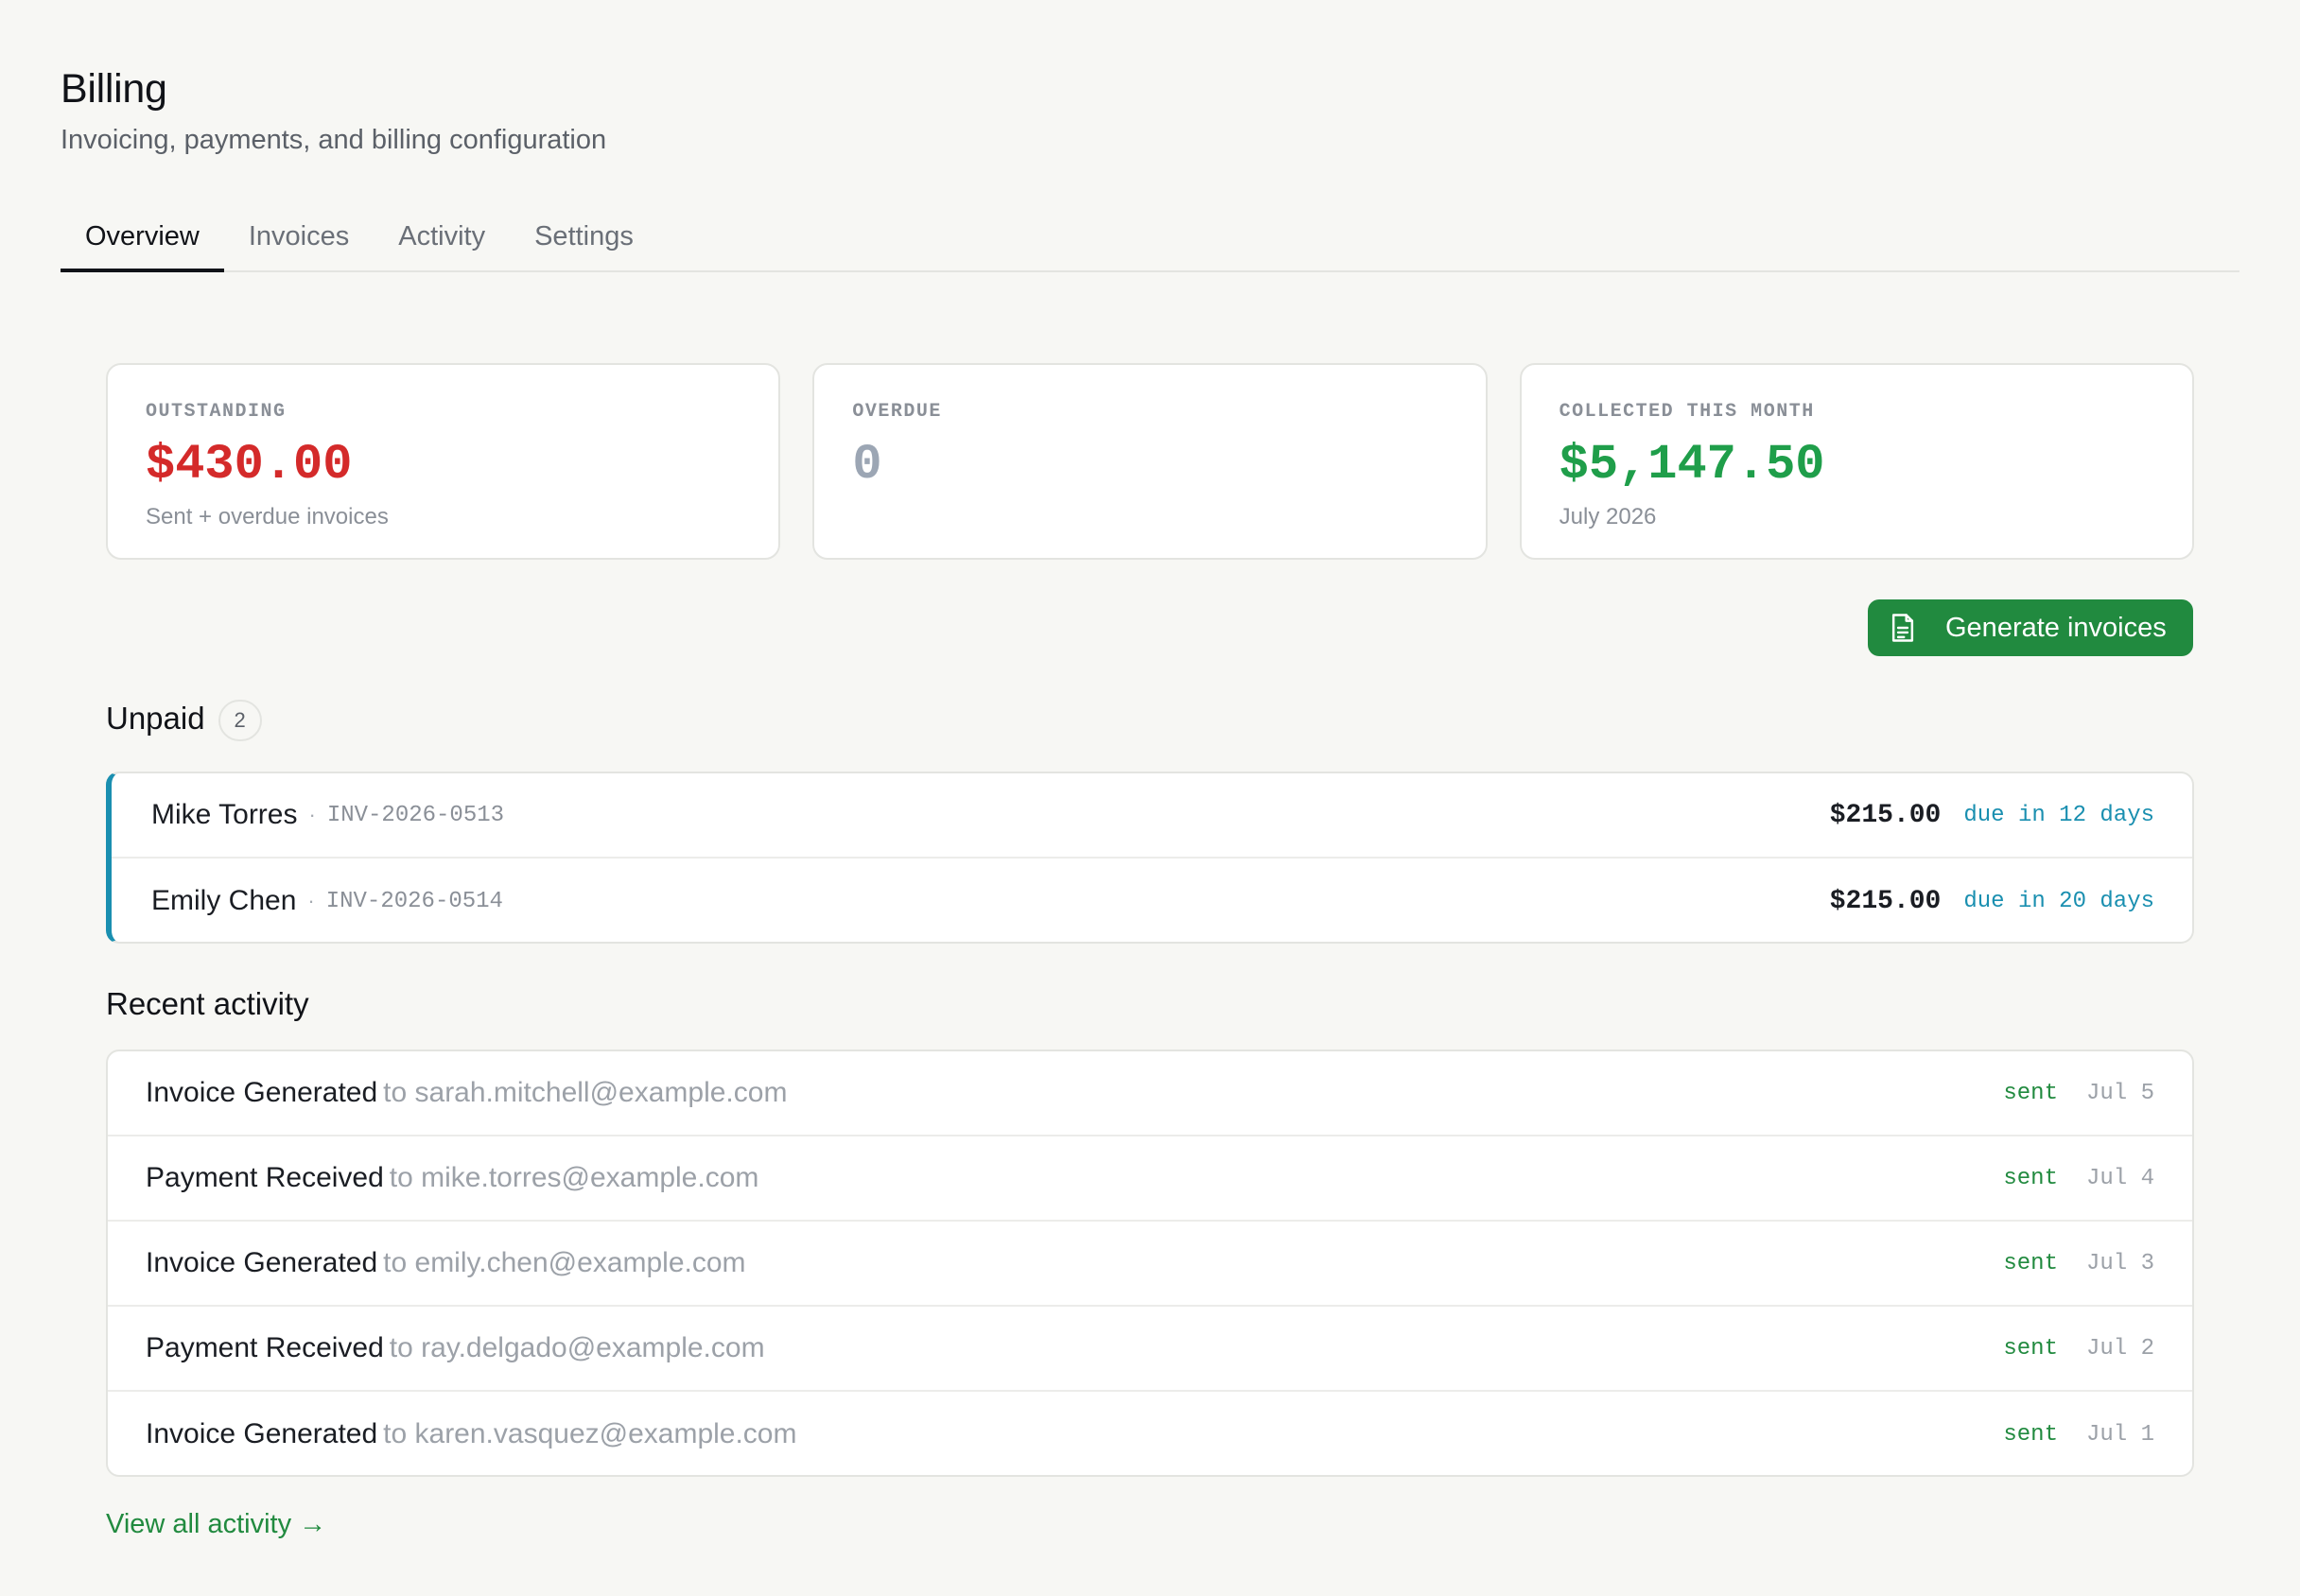  I want to click on tab-invoices: Invoices, so click(299, 241).